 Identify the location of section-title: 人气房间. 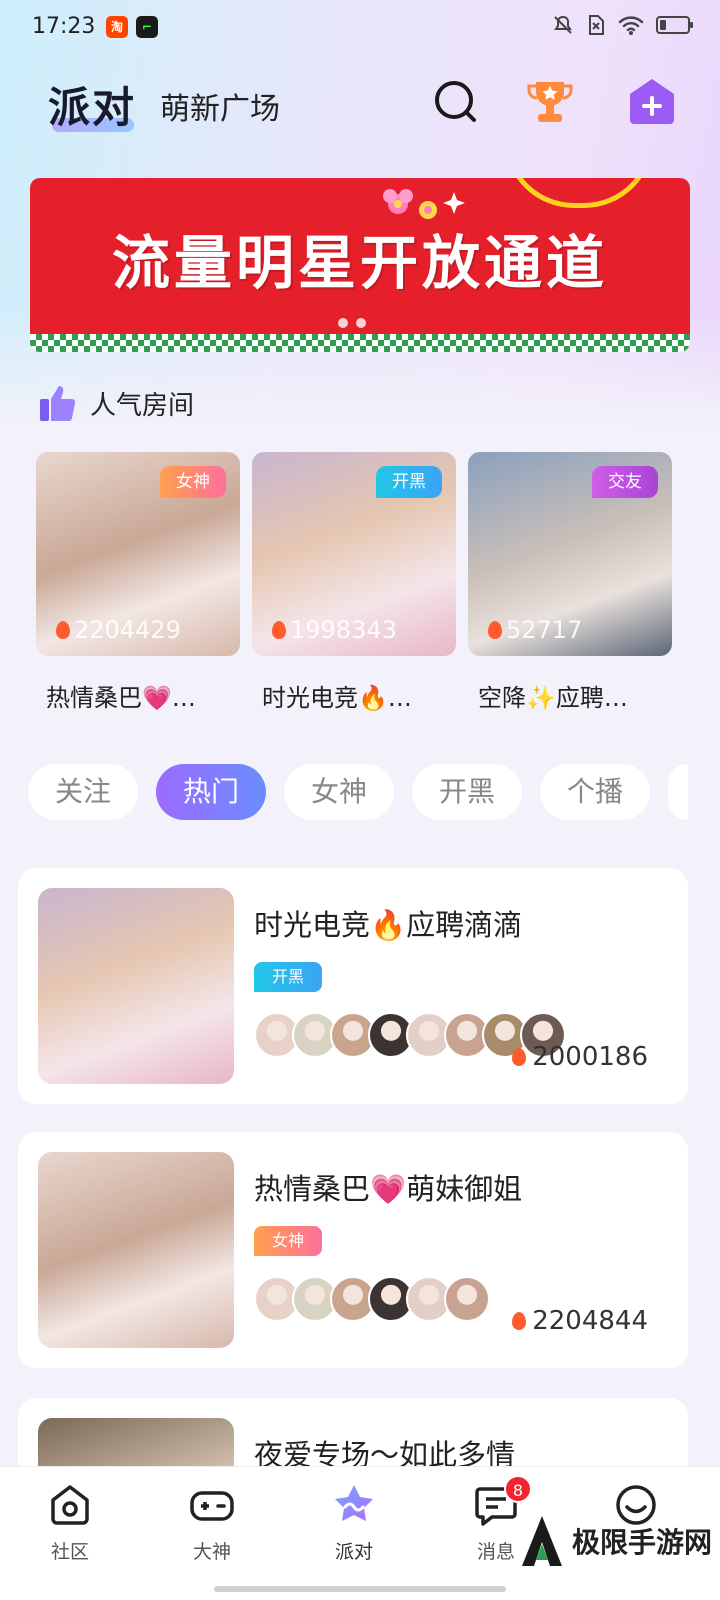
(142, 405).